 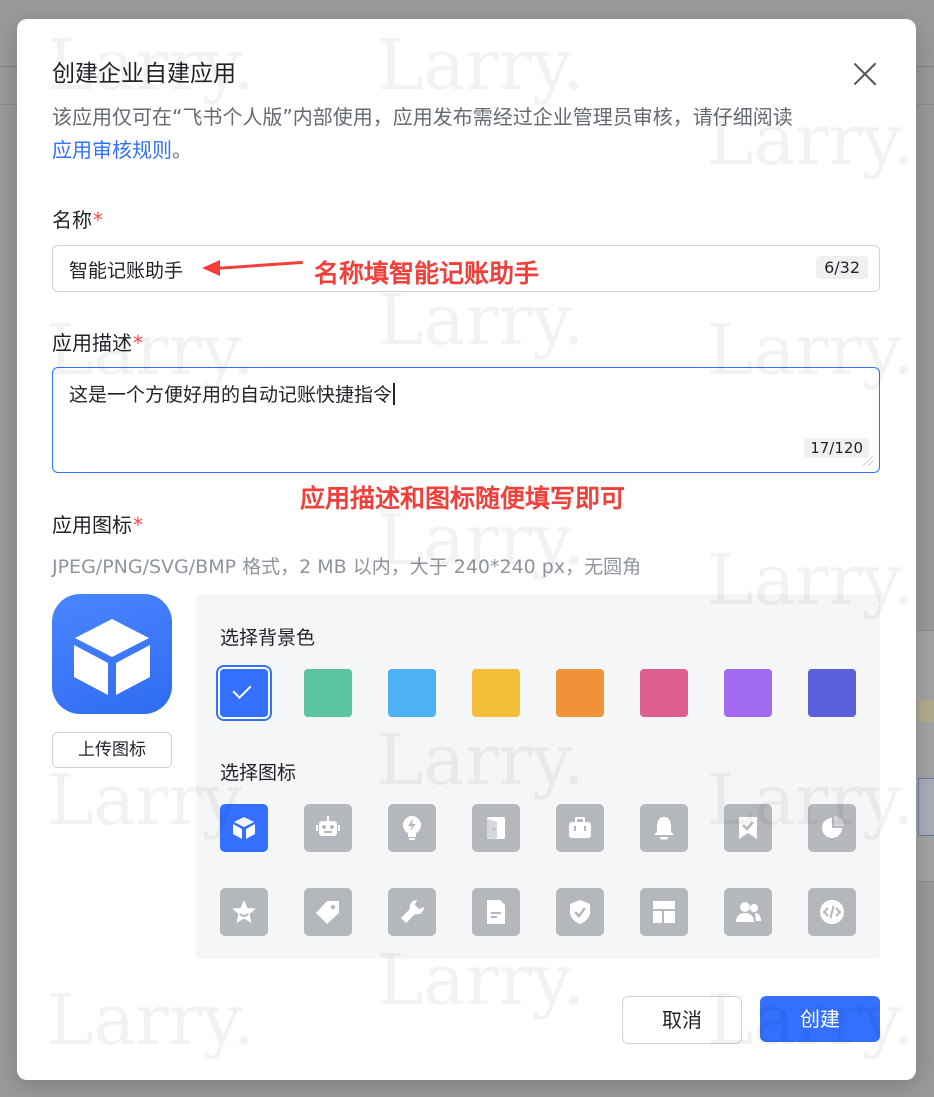 What do you see at coordinates (664, 693) in the screenshot?
I see `bg-swatch-pink` at bounding box center [664, 693].